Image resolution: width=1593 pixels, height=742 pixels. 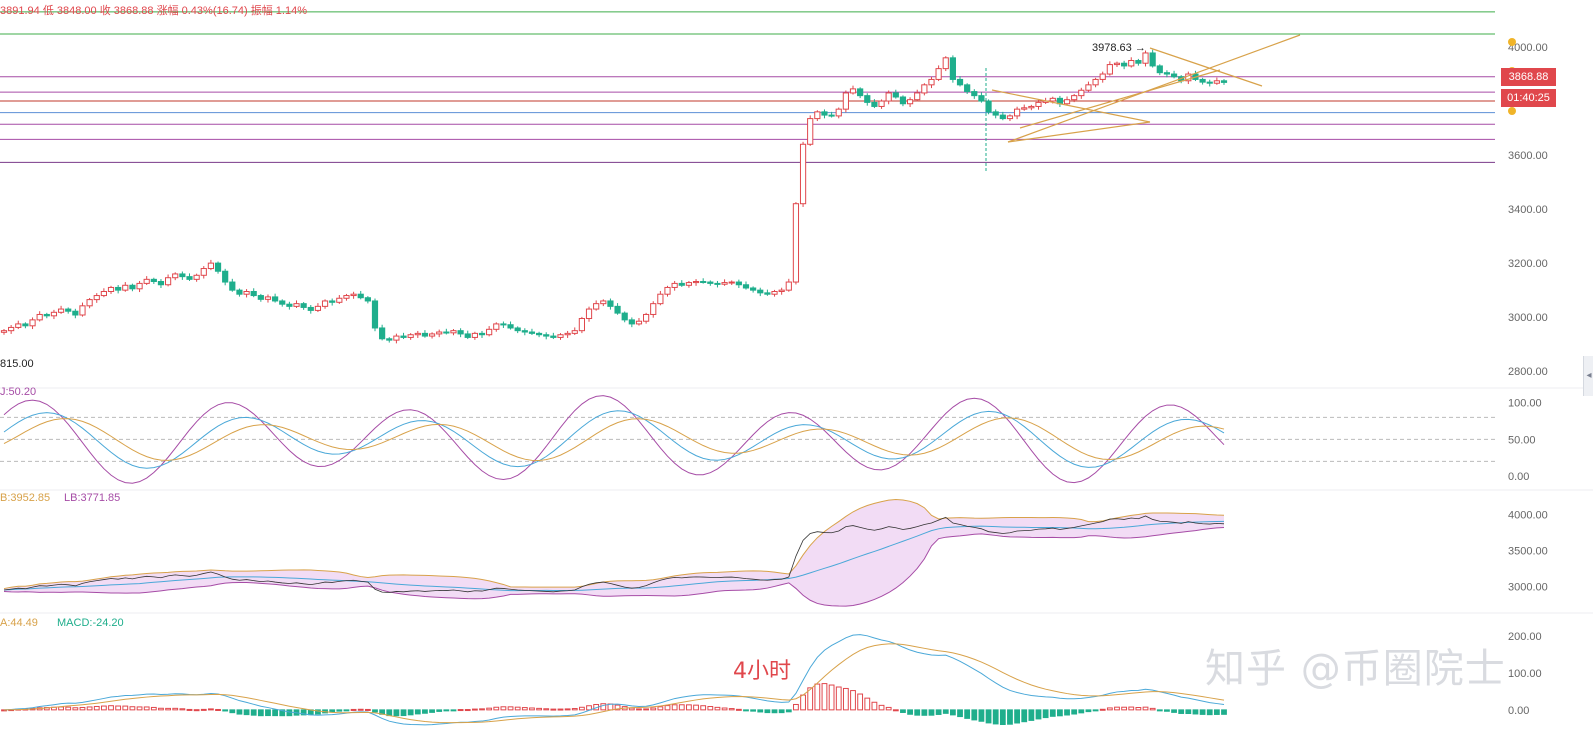 What do you see at coordinates (25, 498) in the screenshot?
I see `boll-upper-label: B:3952.85` at bounding box center [25, 498].